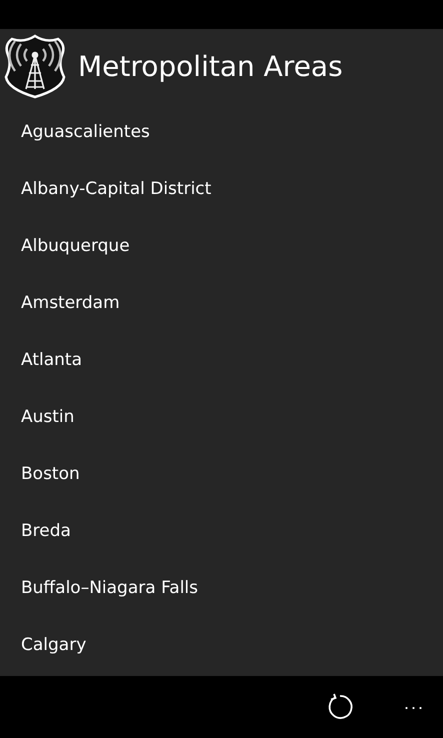 This screenshot has height=738, width=443. Describe the element at coordinates (53, 644) in the screenshot. I see `area-list-item: Calgary` at that location.